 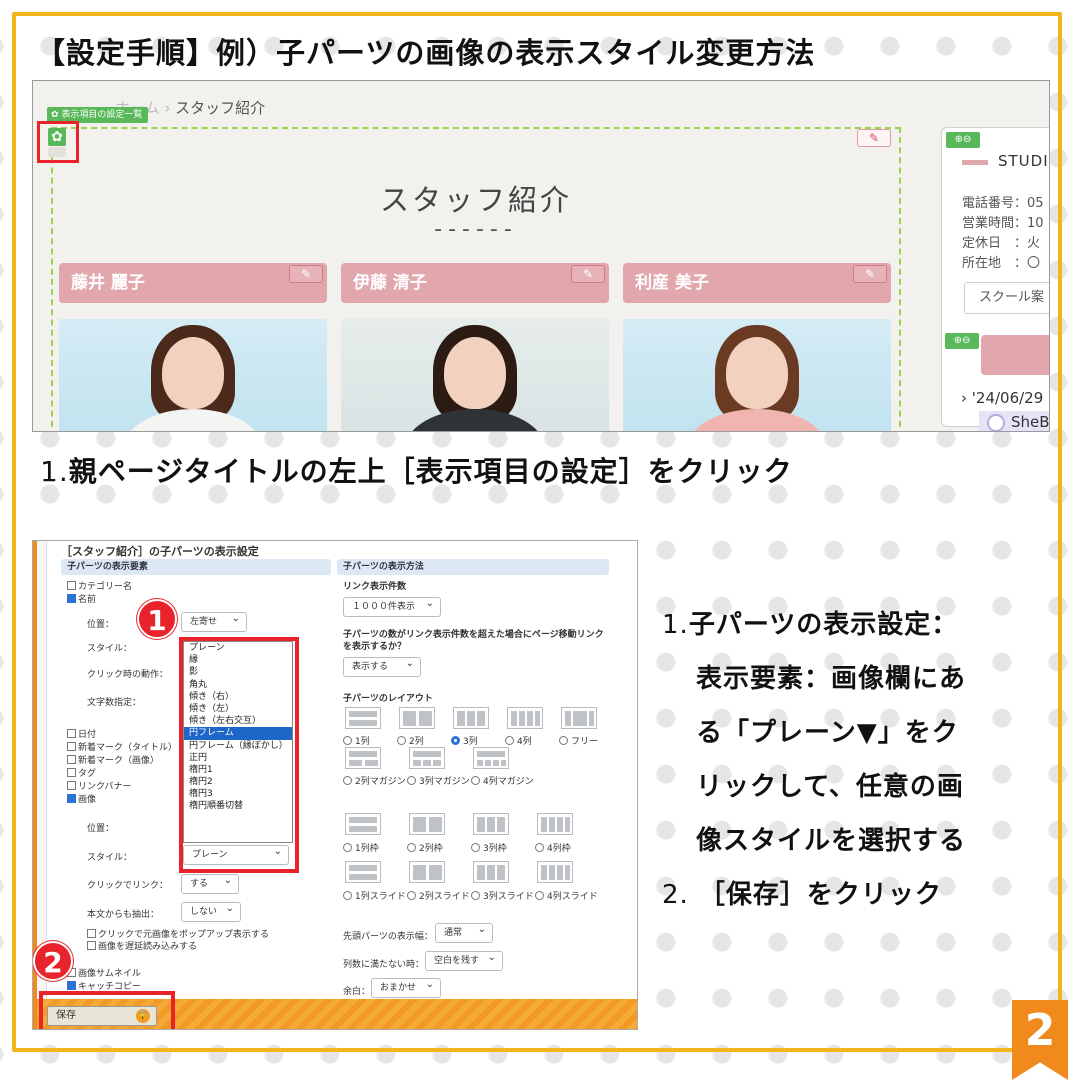 What do you see at coordinates (128, 675) in the screenshot?
I see `click-action-label: クリック時の動作：` at bounding box center [128, 675].